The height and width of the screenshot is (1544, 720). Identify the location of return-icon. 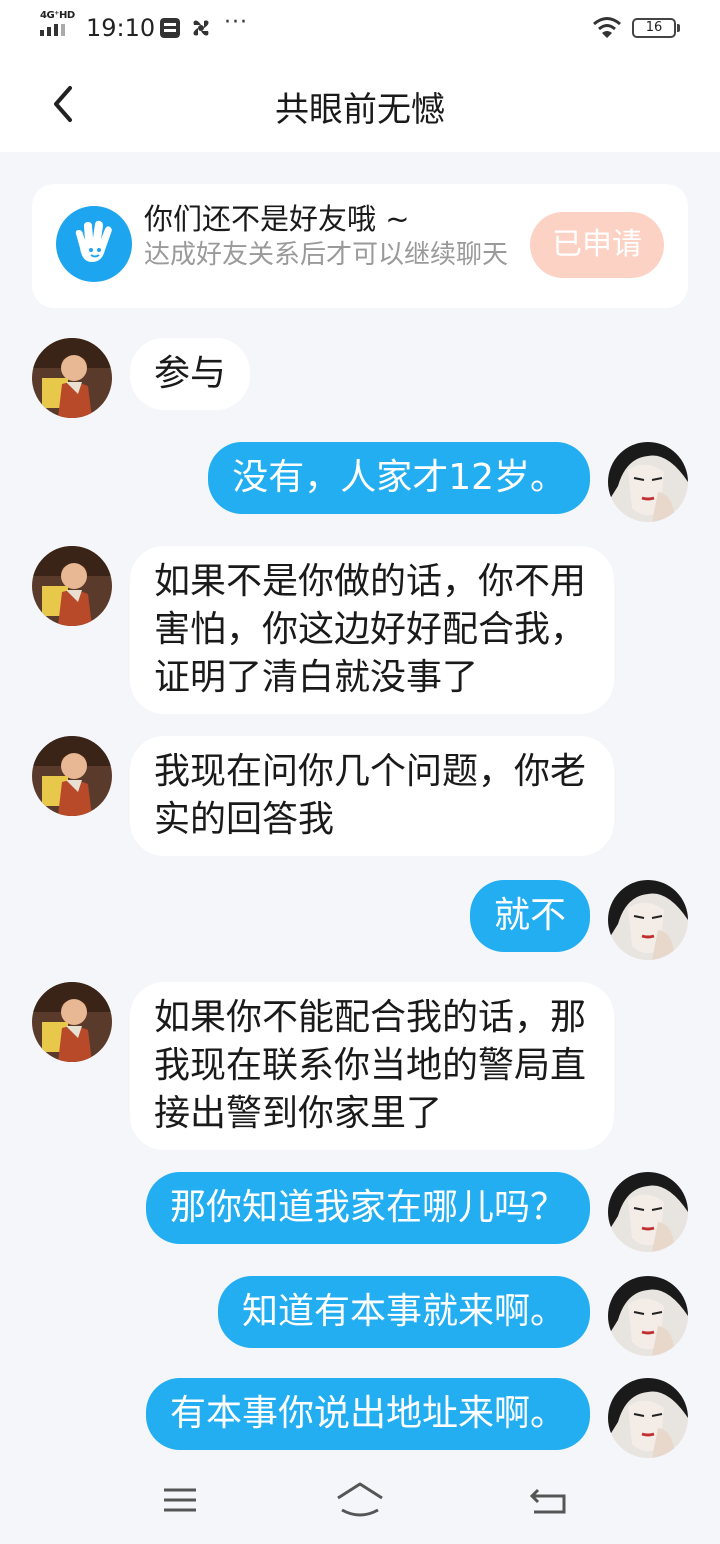
(547, 1501).